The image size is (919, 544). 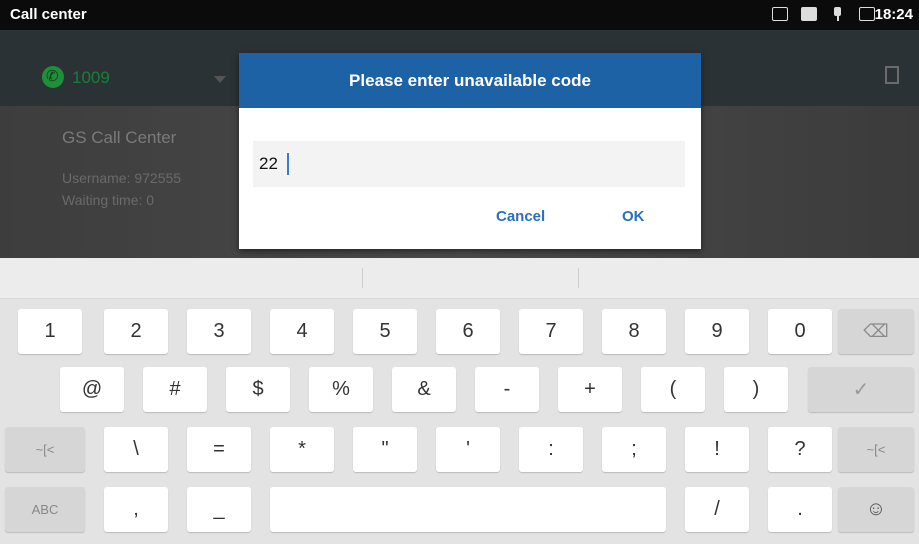 I want to click on key-semicolon: ;, so click(x=634, y=449).